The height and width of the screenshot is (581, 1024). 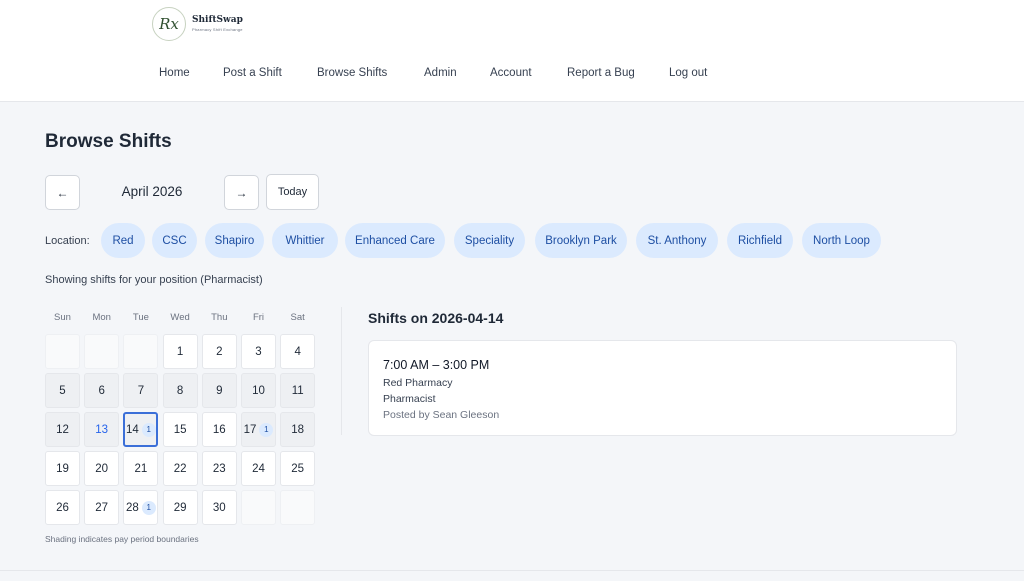 I want to click on nav-browse-shifts: Browse Shifts, so click(x=352, y=73).